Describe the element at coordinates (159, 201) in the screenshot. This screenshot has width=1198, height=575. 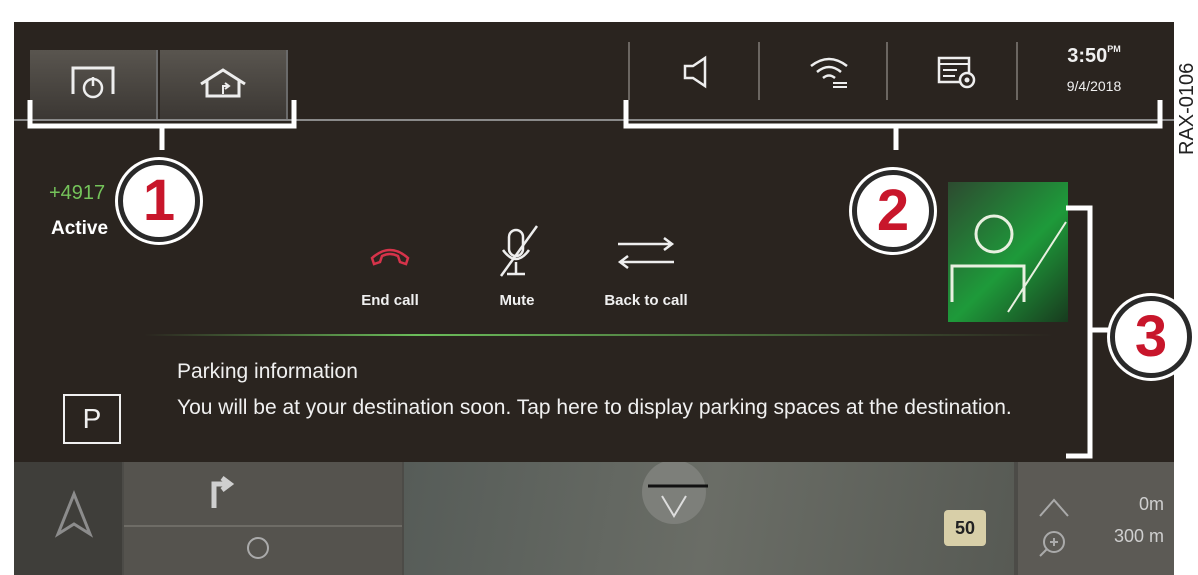
I see `callout-1: 1` at that location.